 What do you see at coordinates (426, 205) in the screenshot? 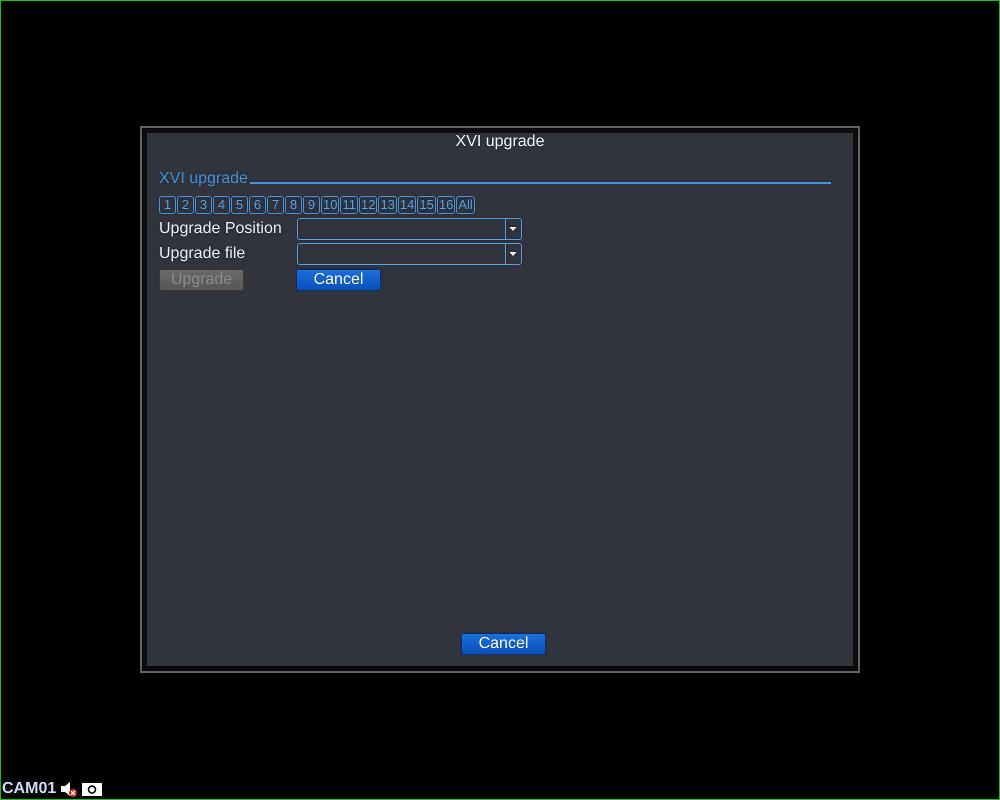
I see `channel-button: 15` at bounding box center [426, 205].